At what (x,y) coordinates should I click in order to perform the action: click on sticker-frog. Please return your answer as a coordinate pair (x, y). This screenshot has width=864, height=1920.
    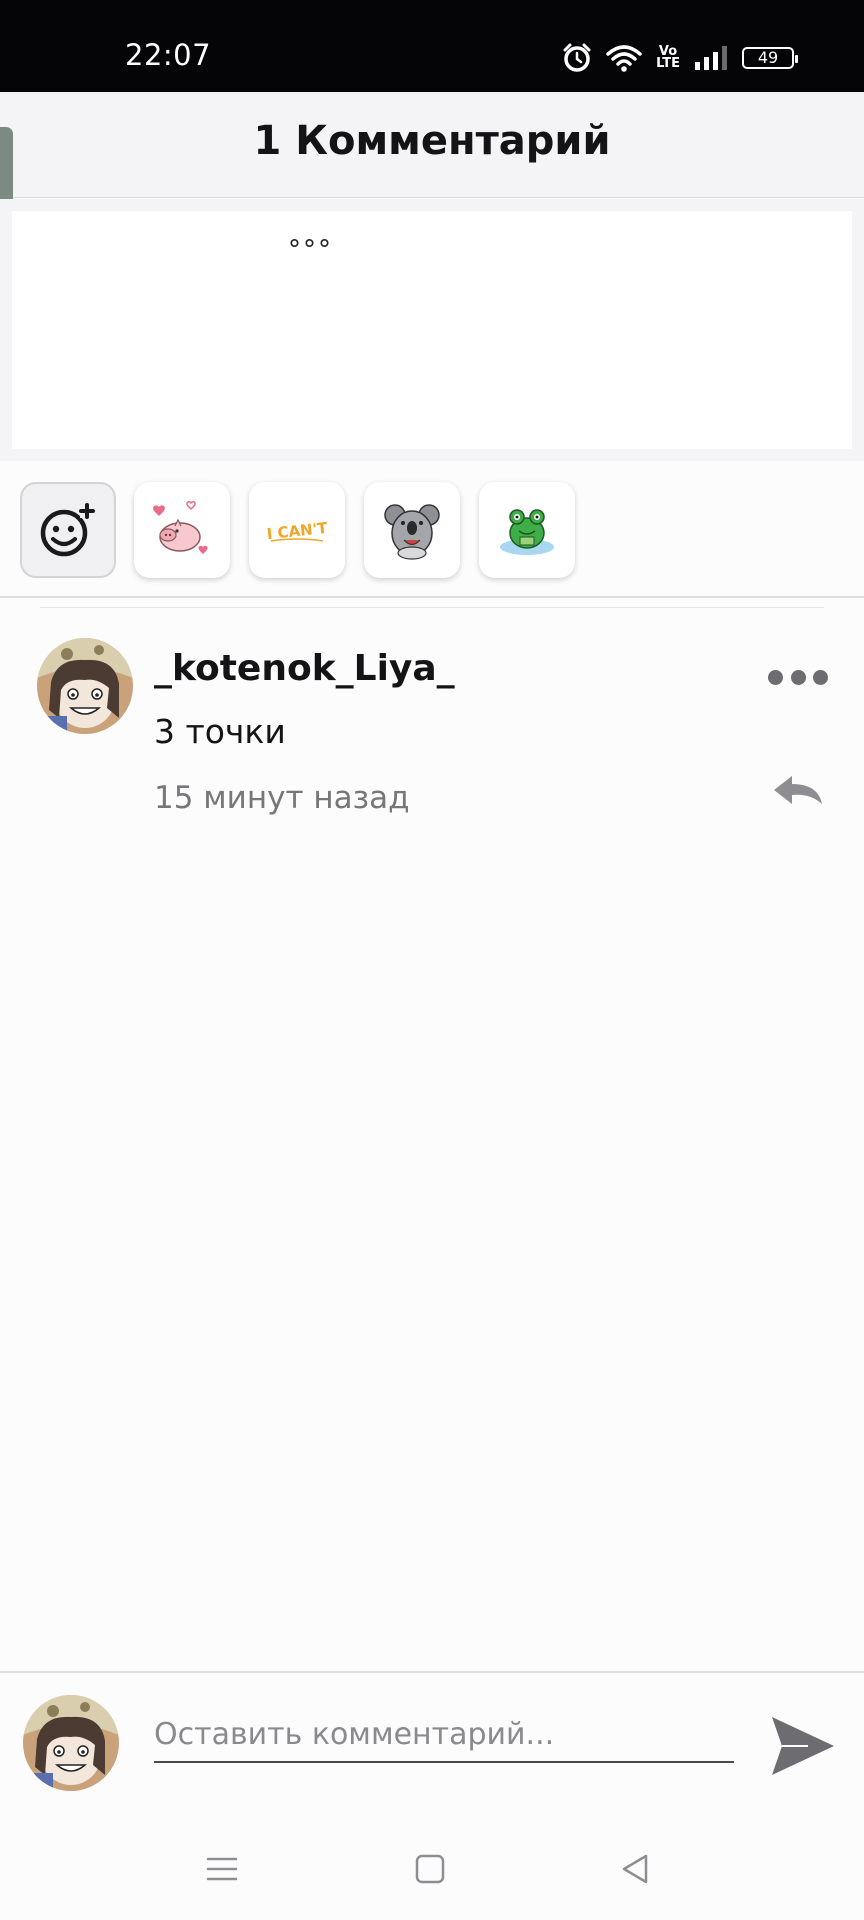
    Looking at the image, I should click on (527, 530).